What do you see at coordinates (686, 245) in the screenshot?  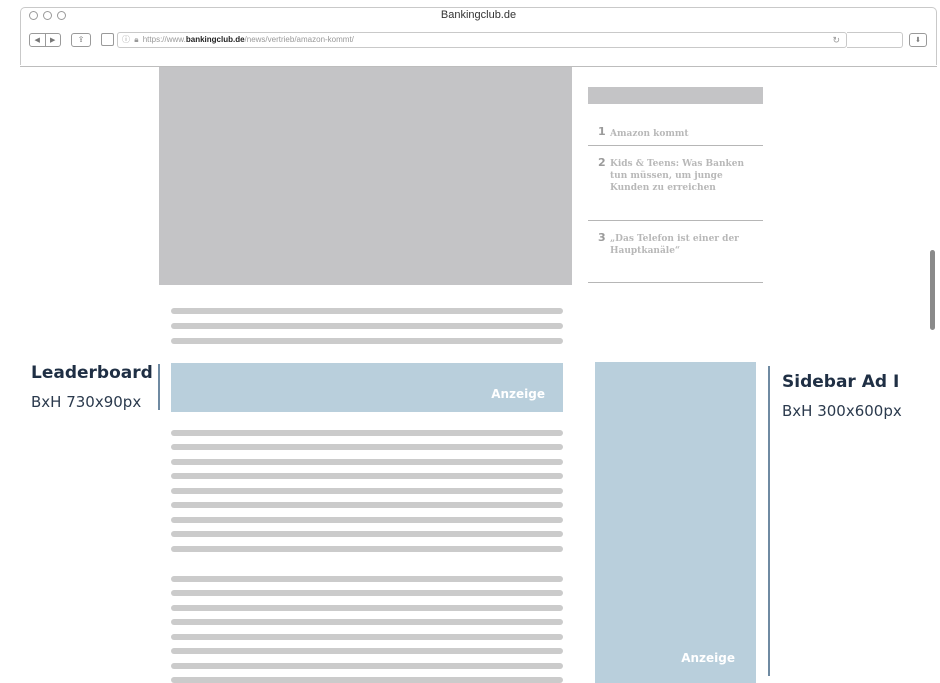 I see `list-item-title: „Das Telefon ist einer der Hauptkanäle“` at bounding box center [686, 245].